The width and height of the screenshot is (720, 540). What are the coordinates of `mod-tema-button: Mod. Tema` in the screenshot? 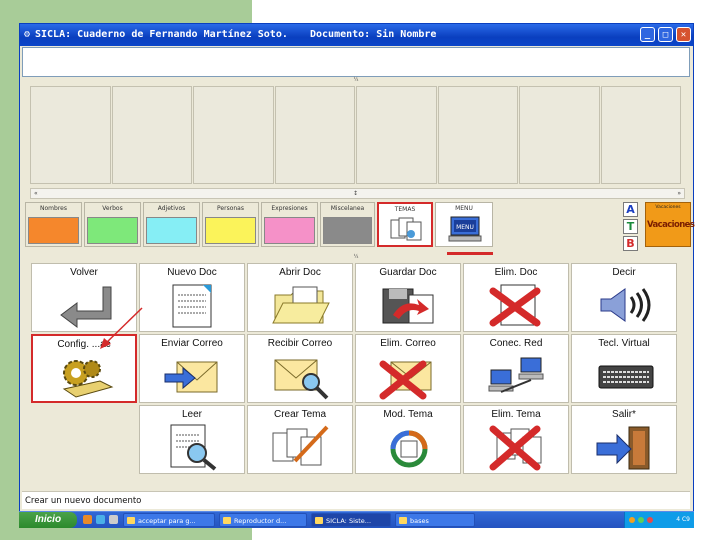 It's located at (408, 439).